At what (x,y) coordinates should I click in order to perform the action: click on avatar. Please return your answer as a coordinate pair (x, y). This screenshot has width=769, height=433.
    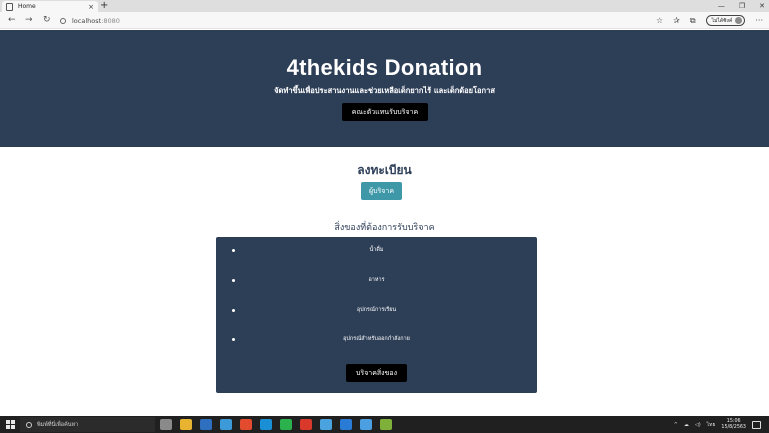
    Looking at the image, I should click on (739, 20).